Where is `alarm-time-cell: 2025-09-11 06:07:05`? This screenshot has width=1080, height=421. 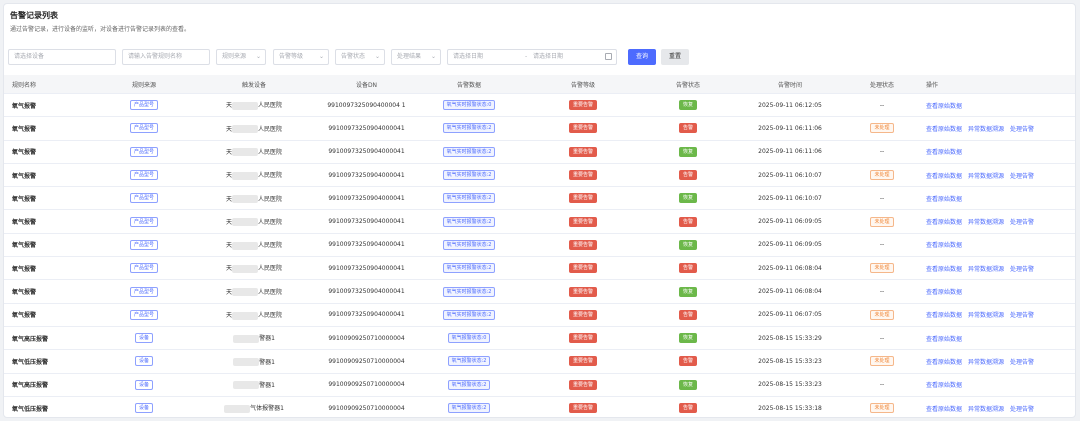
alarm-time-cell: 2025-09-11 06:07:05 is located at coordinates (790, 315).